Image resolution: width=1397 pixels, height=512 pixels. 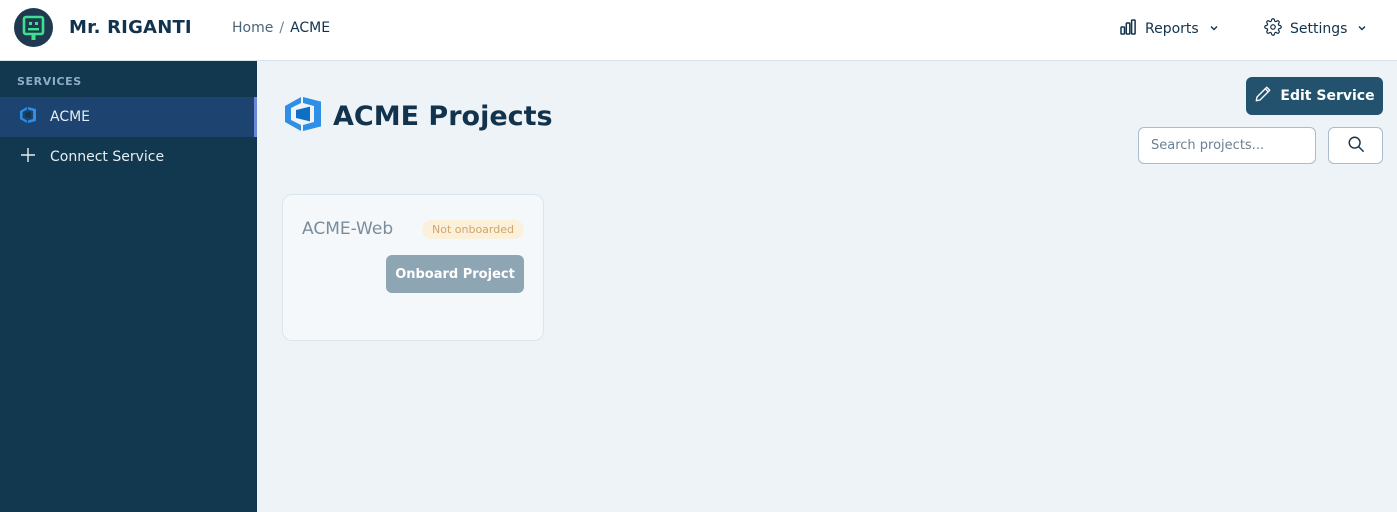 I want to click on project-name: ACME-Web, so click(x=348, y=229).